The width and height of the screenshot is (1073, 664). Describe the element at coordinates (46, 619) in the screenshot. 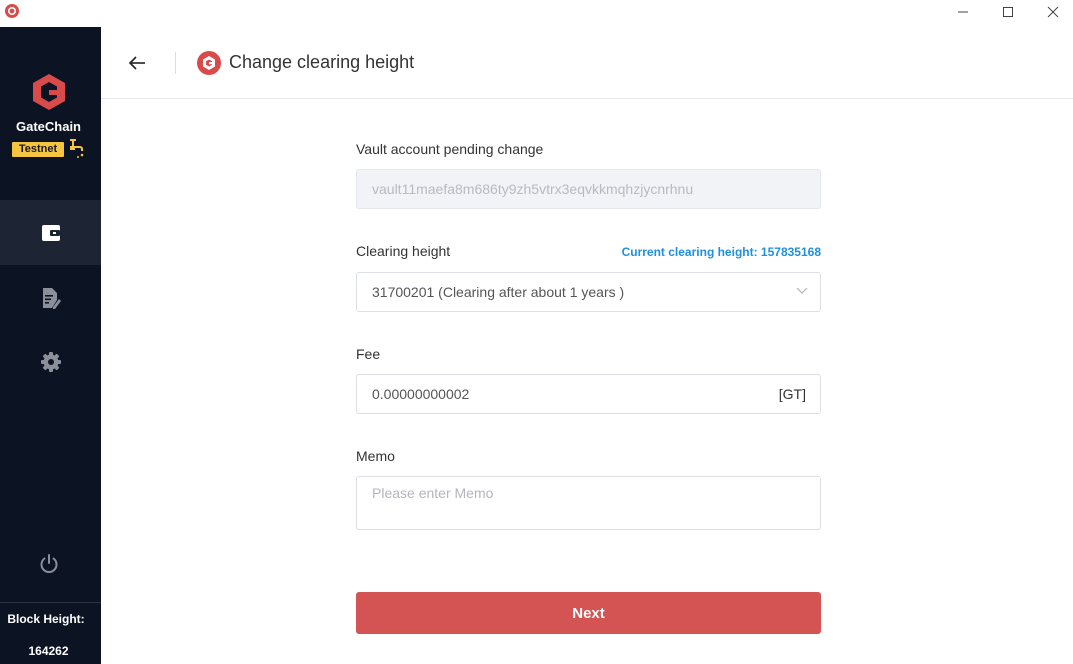

I see `block-height-label: Block Height:` at that location.